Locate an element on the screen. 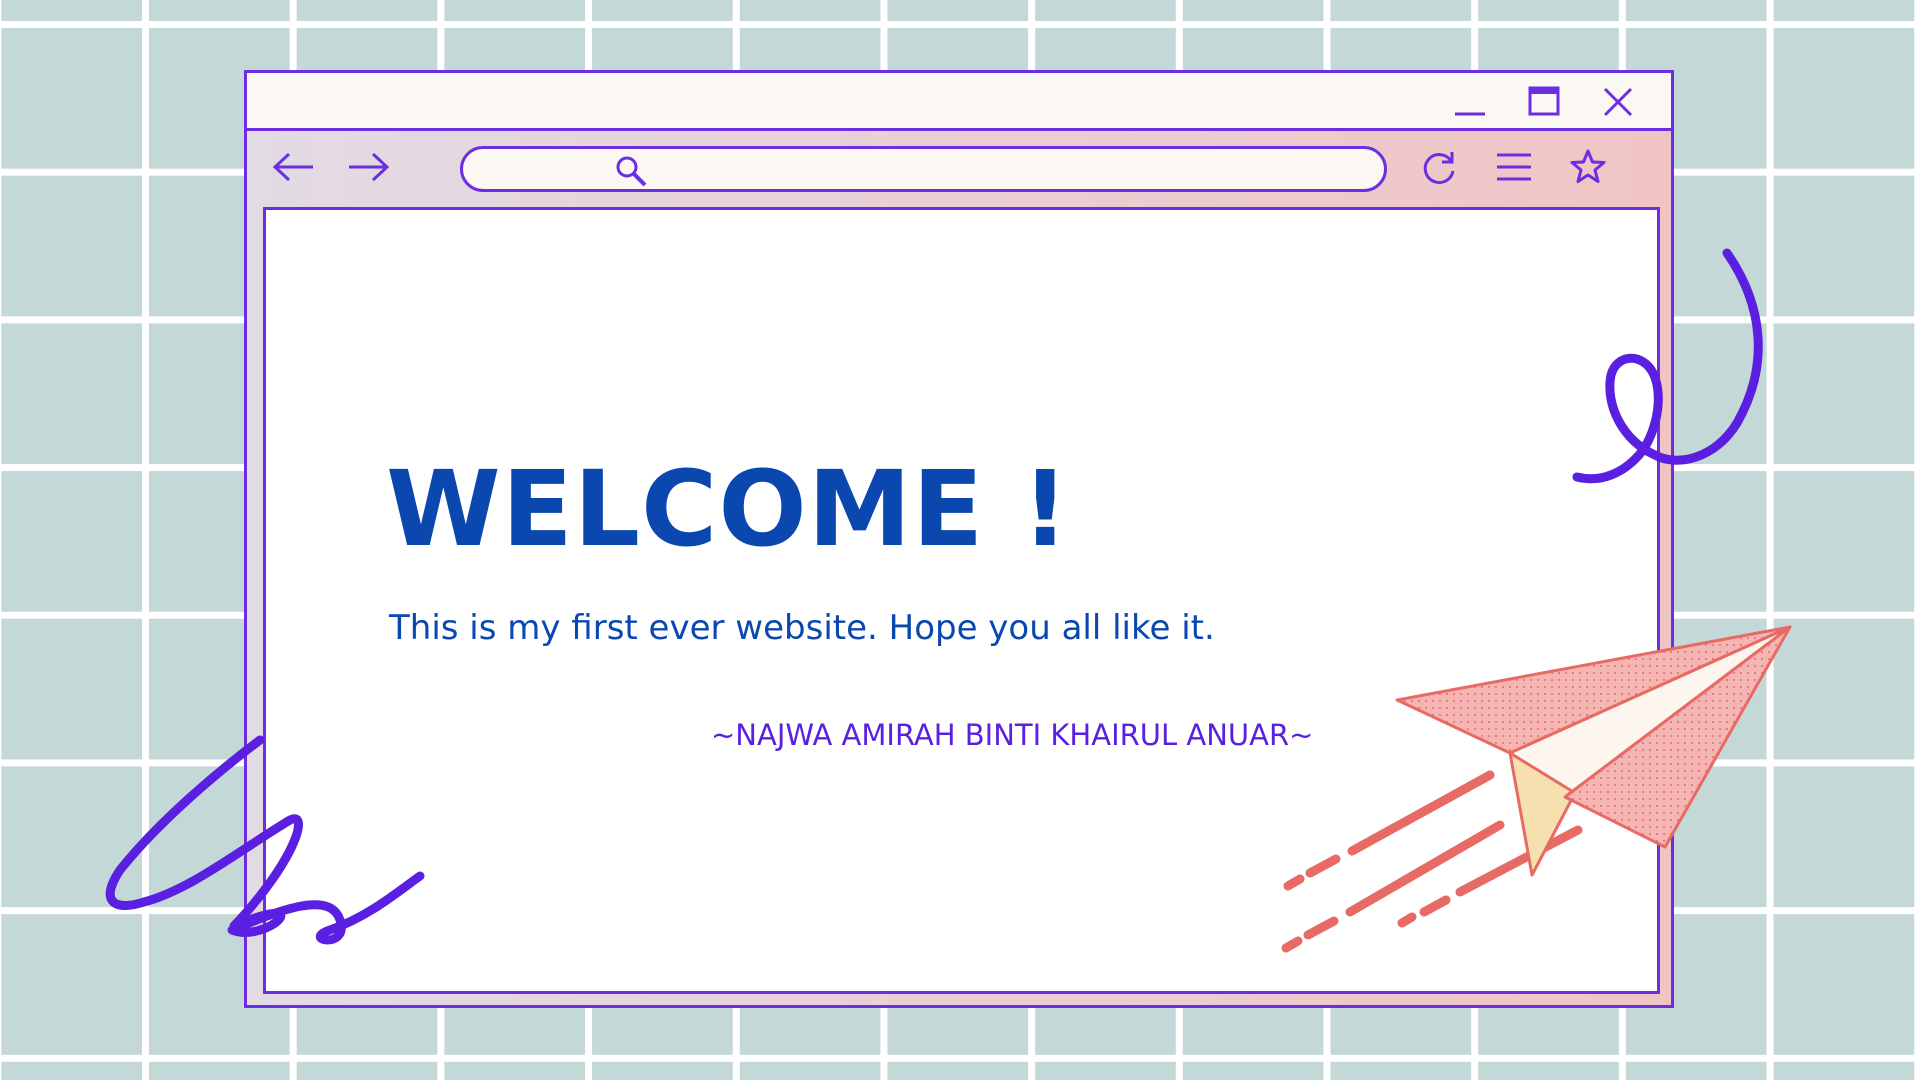 The image size is (1920, 1080). close-icon is located at coordinates (1618, 102).